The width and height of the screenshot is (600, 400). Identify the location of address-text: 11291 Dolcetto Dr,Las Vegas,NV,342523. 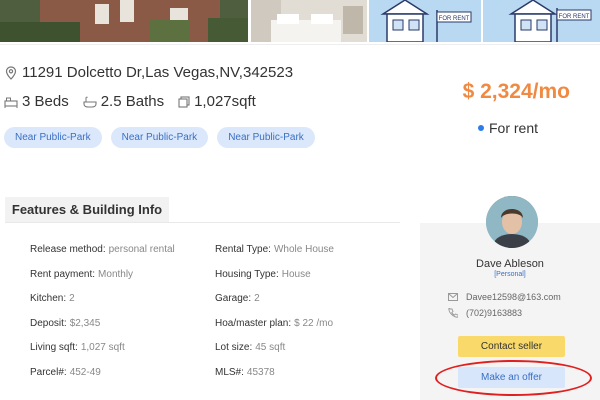
(158, 72).